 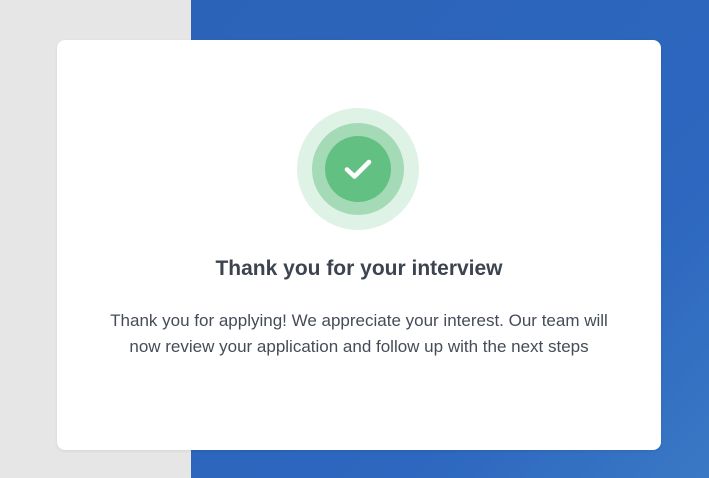 I want to click on success-badge, so click(x=358, y=169).